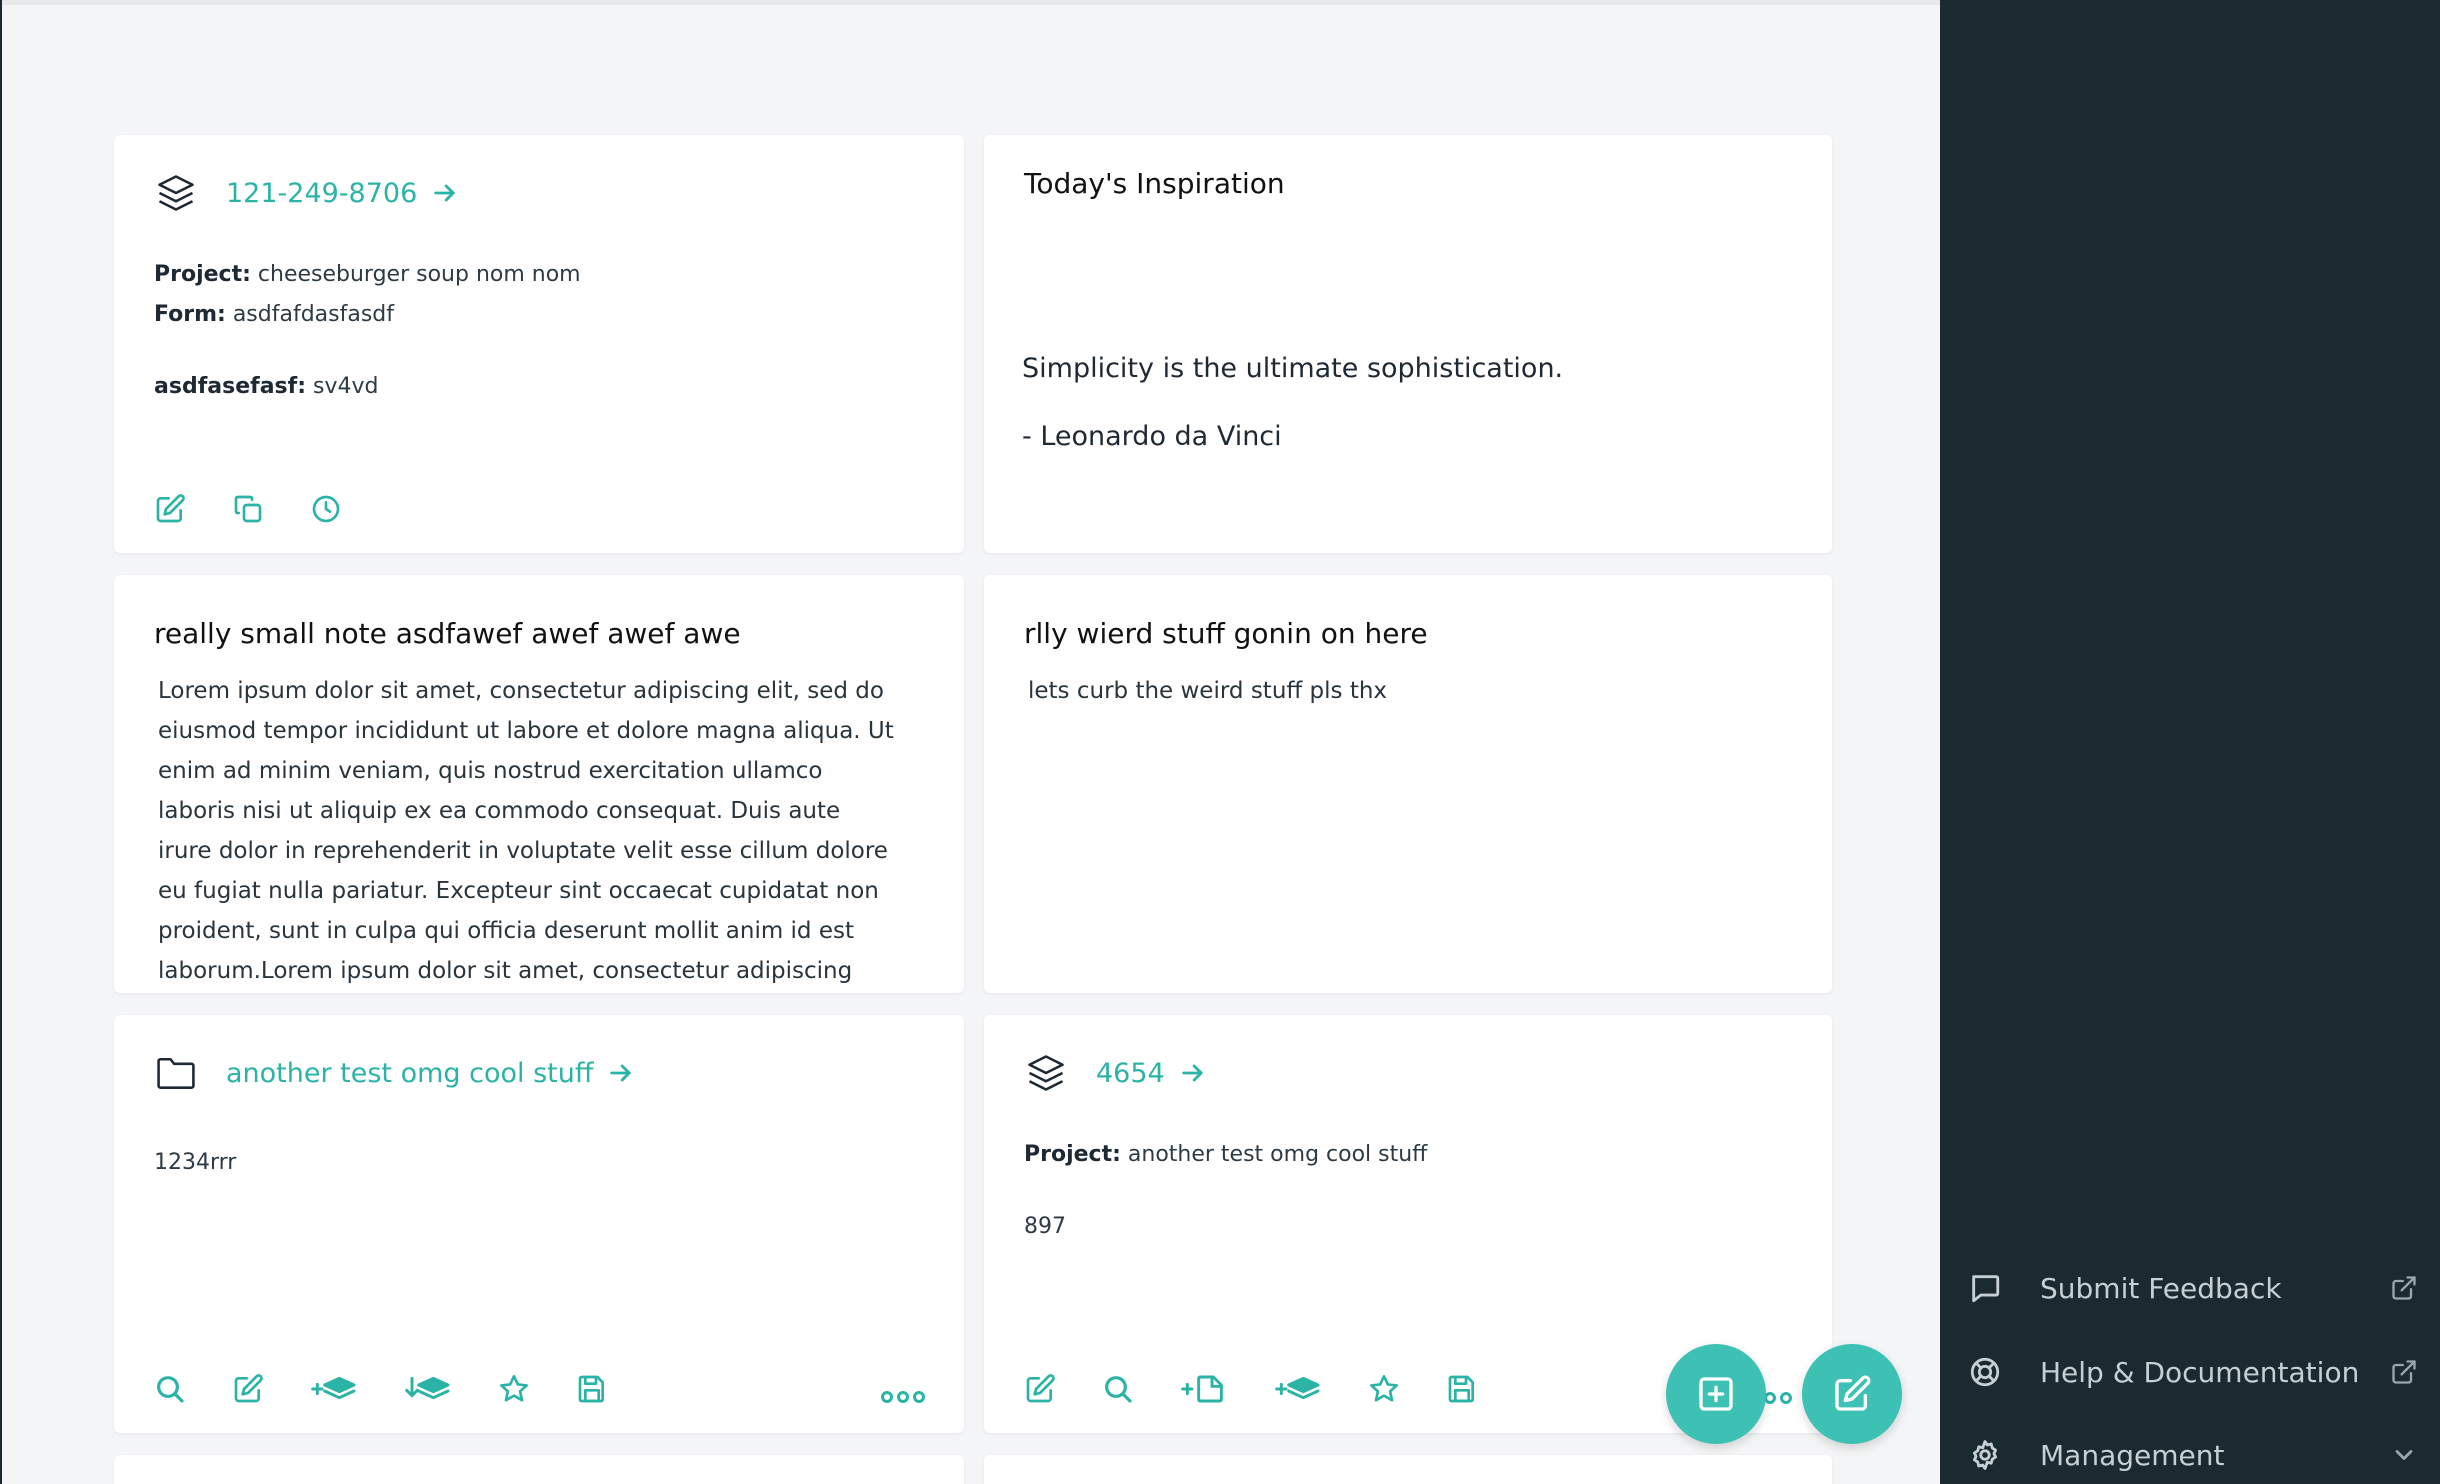 The width and height of the screenshot is (2440, 1484). I want to click on form-entry-link-label: 121-249-8706, so click(322, 193).